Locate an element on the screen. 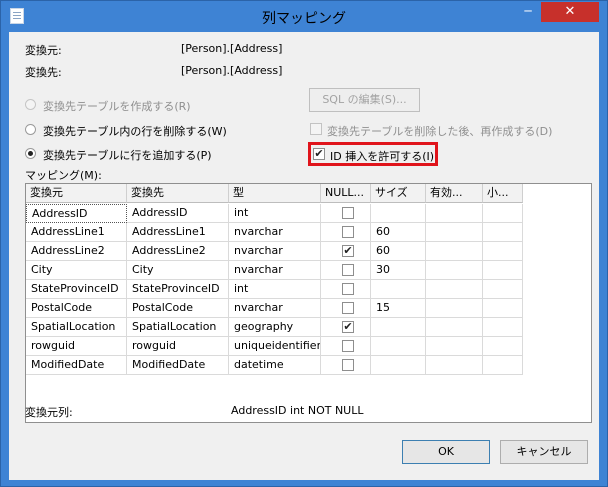 The width and height of the screenshot is (608, 487). close-button: ✕ is located at coordinates (570, 12).